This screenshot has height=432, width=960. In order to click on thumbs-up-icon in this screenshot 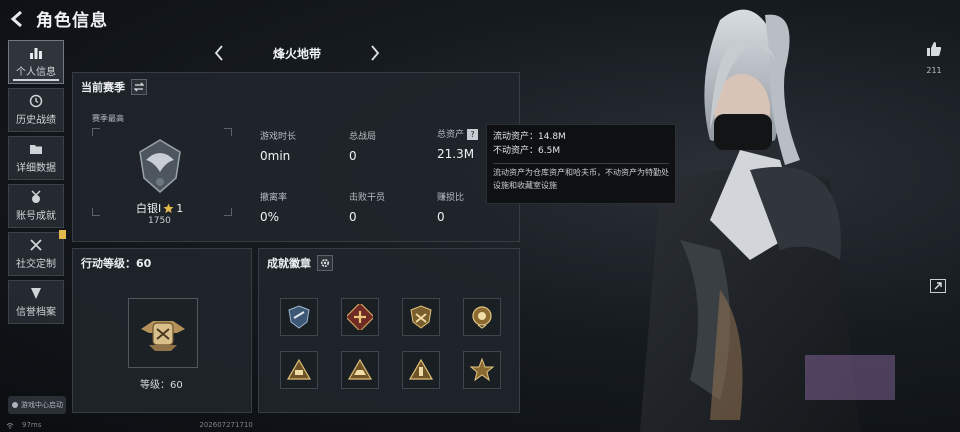, I will do `click(934, 49)`.